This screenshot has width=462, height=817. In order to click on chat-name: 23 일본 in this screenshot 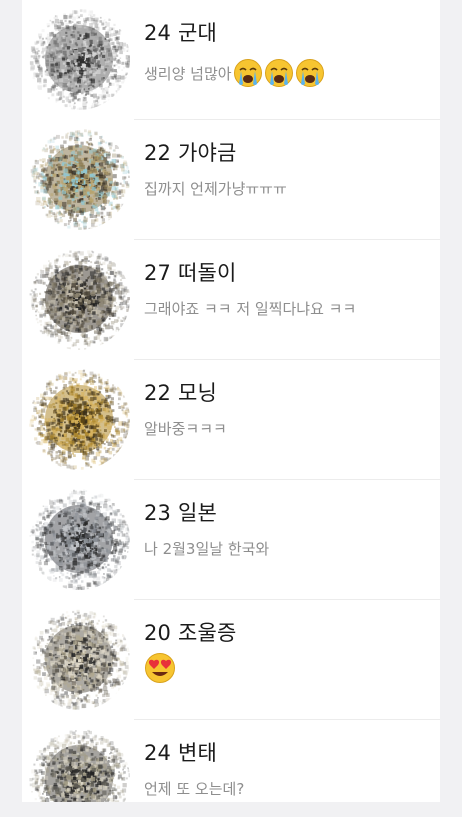, I will do `click(181, 513)`.